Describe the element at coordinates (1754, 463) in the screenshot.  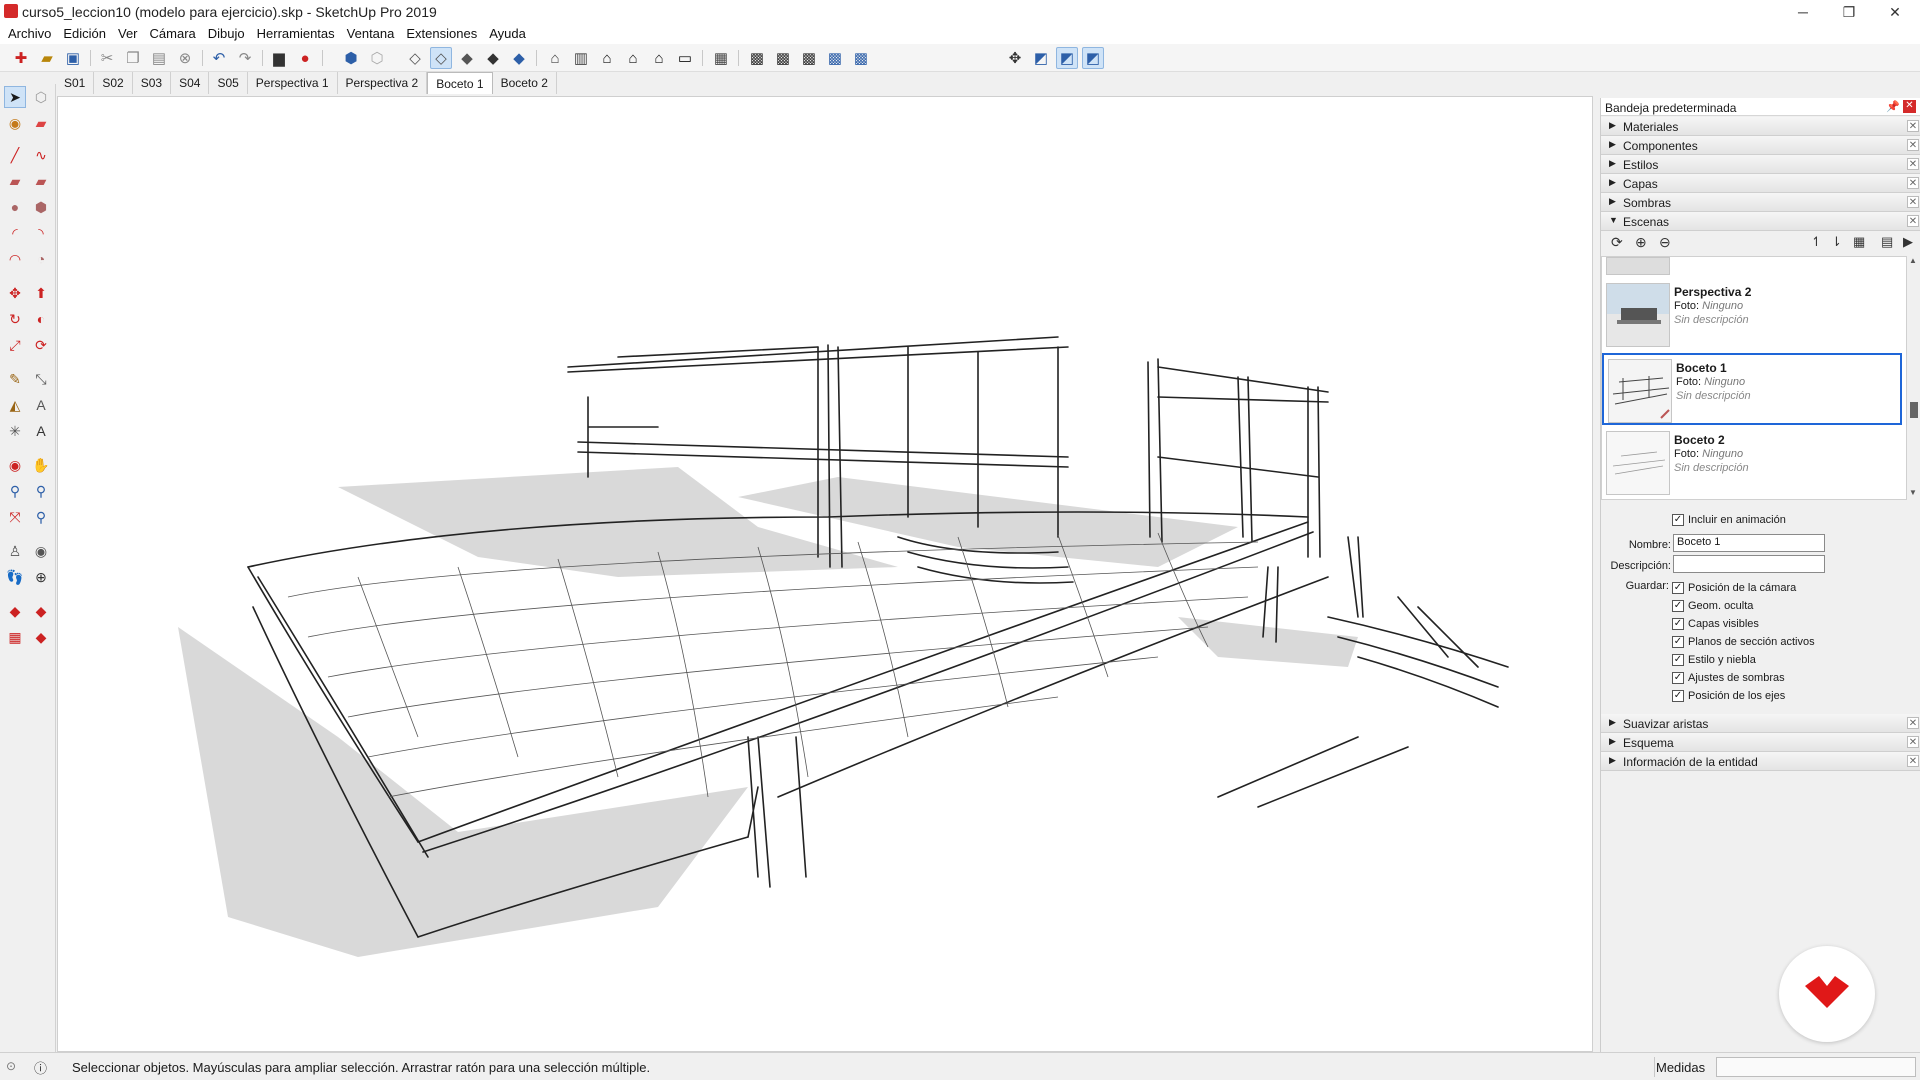
I see `scene-item-boceto-2: Boceto 2 Foto: Ninguno Sin descripción` at that location.